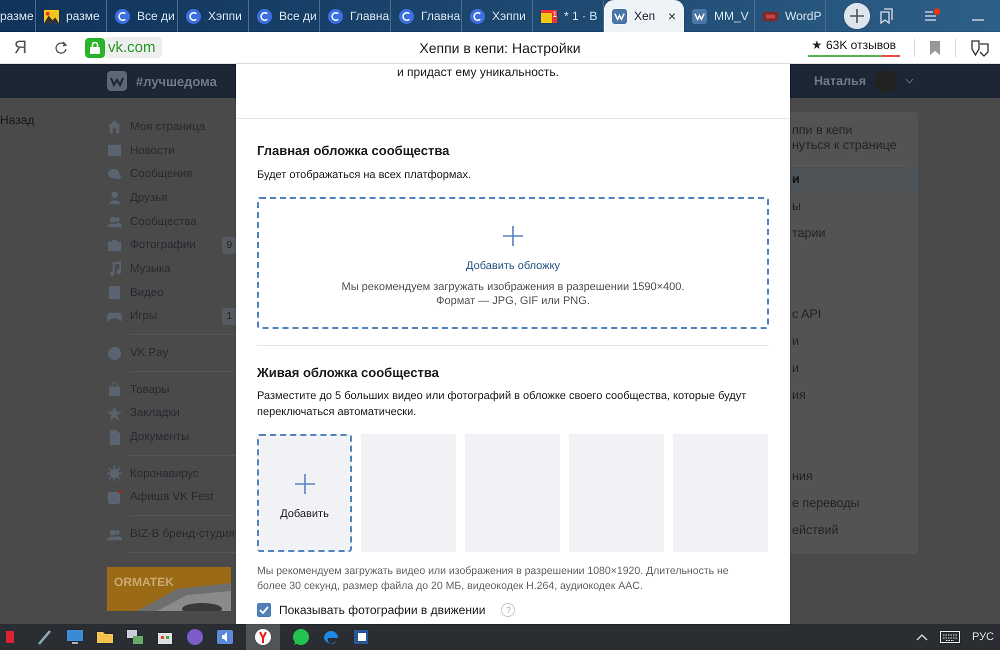 The image size is (1000, 650). What do you see at coordinates (909, 81) in the screenshot?
I see `chevron-down-icon` at bounding box center [909, 81].